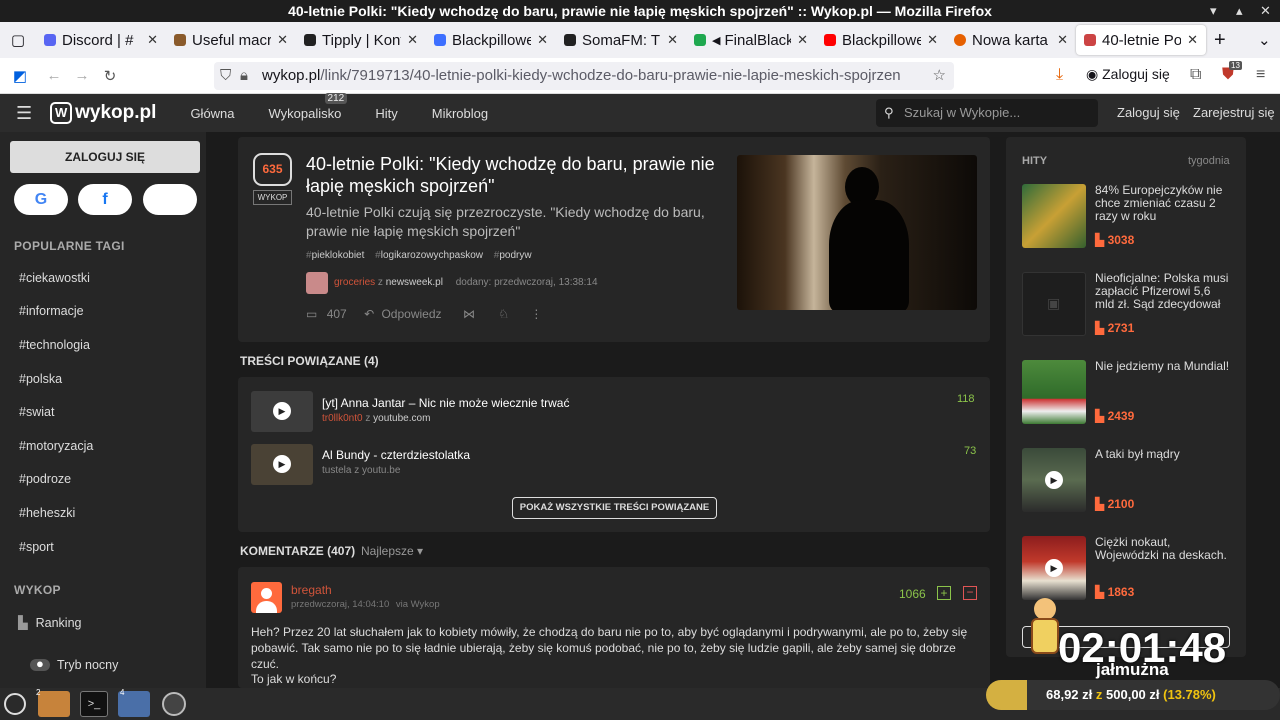 The width and height of the screenshot is (1280, 720). Describe the element at coordinates (272, 197) in the screenshot. I see `vote-button: WYKOP` at that location.